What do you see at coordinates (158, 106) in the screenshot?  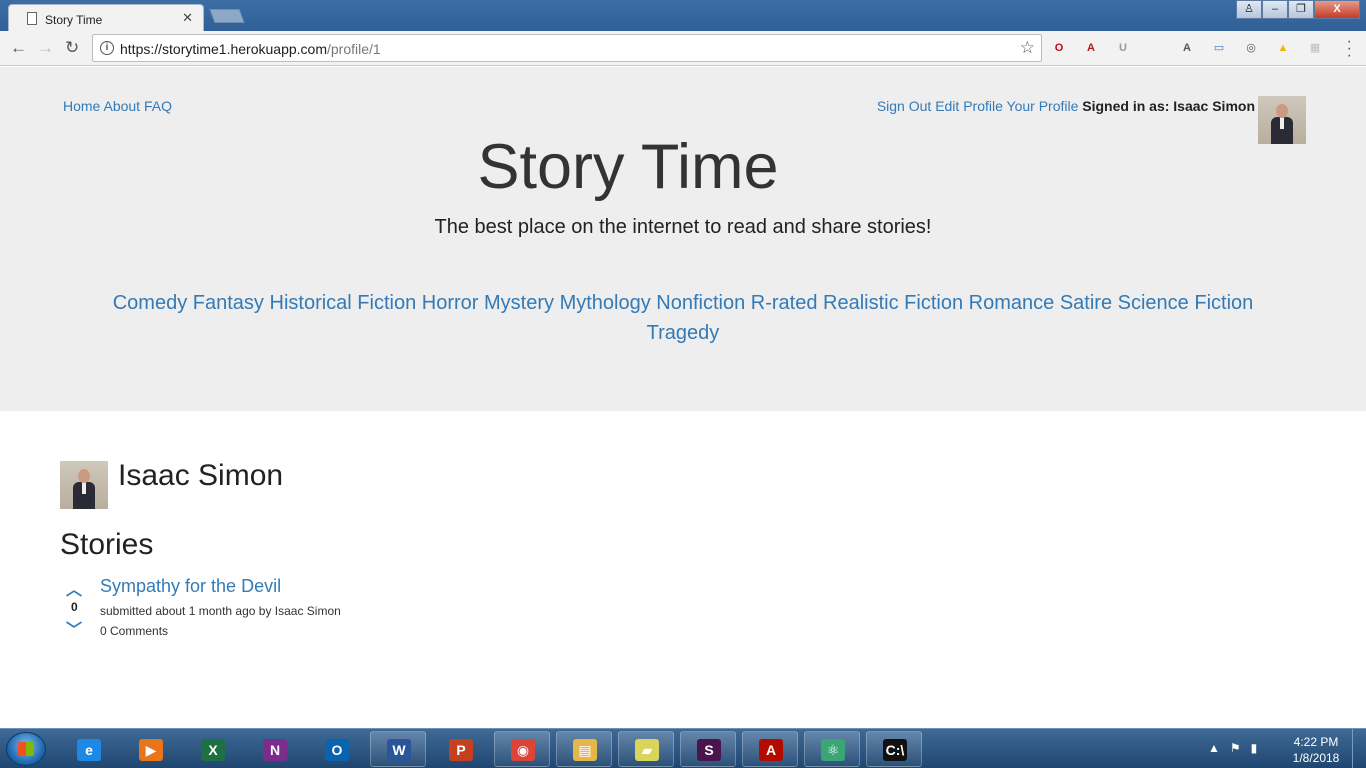 I see `nav-faq-link: FAQ` at bounding box center [158, 106].